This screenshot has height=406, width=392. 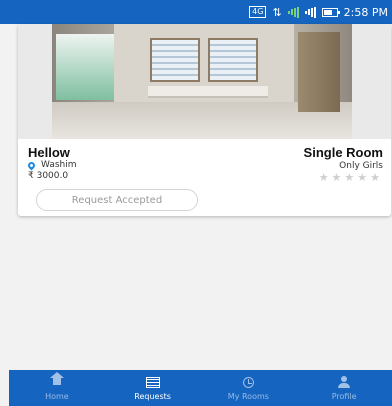 I want to click on room-price: ₹ 3000.0, so click(x=48, y=176).